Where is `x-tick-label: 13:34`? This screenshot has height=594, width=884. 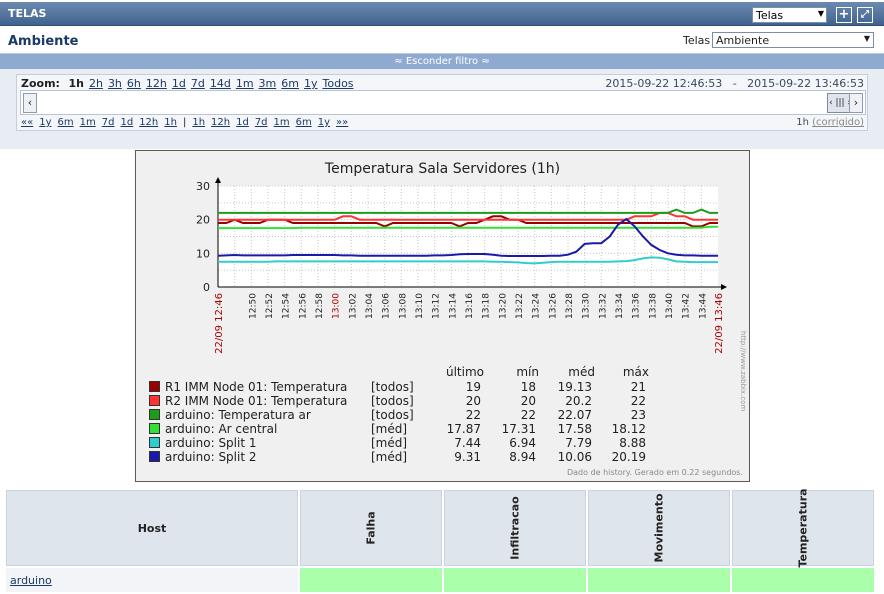
x-tick-label: 13:34 is located at coordinates (620, 306).